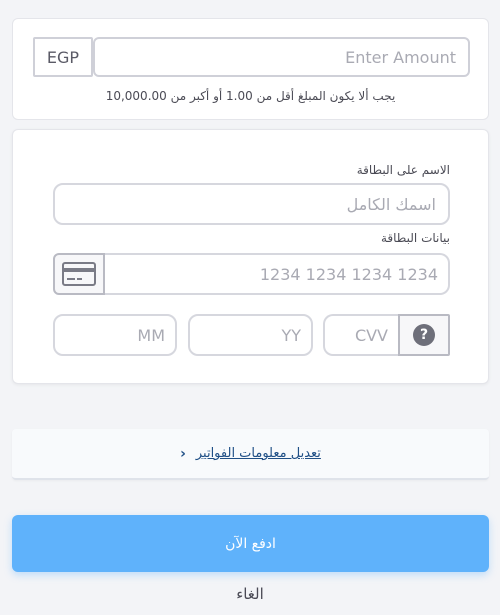 This screenshot has width=500, height=615. I want to click on cvv-input, so click(360, 335).